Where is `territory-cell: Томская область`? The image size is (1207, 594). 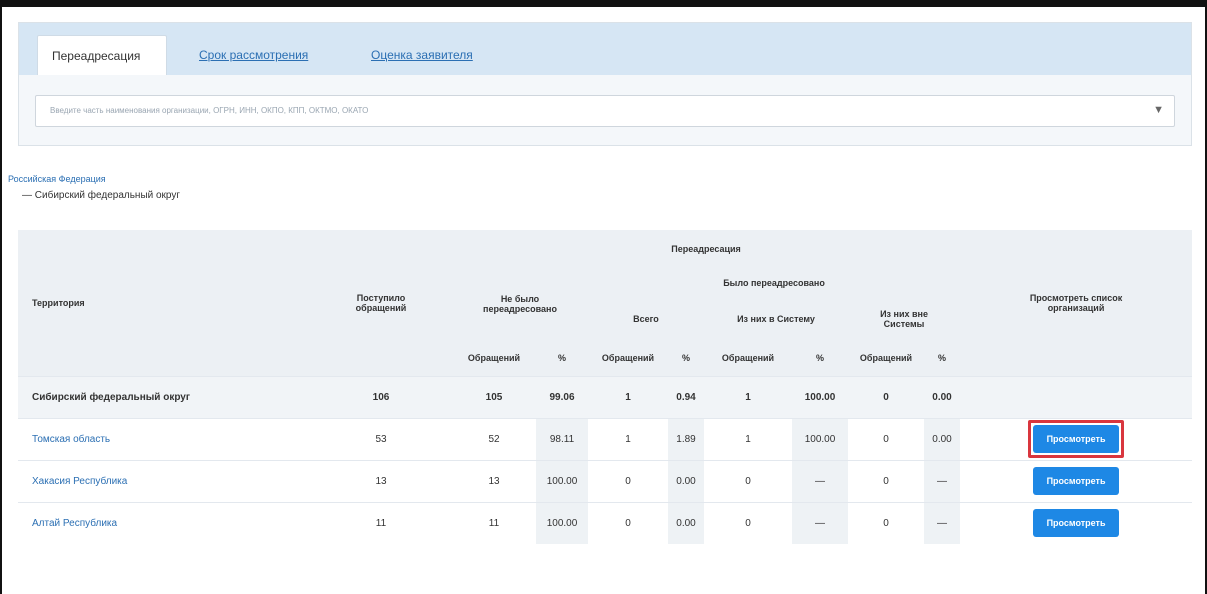
territory-cell: Томская область is located at coordinates (164, 438).